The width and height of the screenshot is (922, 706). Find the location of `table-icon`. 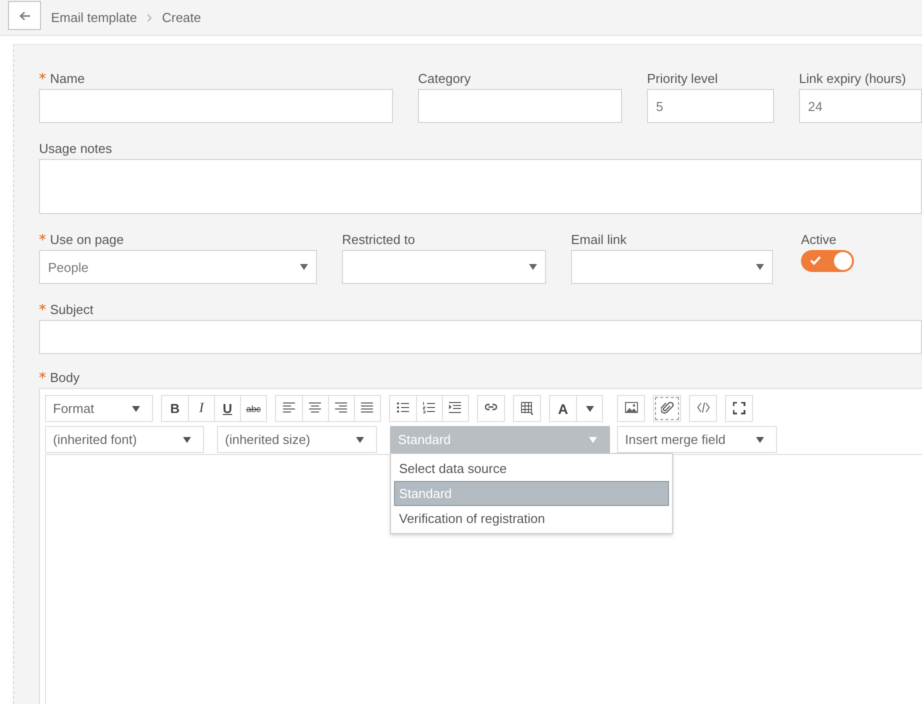

table-icon is located at coordinates (527, 408).